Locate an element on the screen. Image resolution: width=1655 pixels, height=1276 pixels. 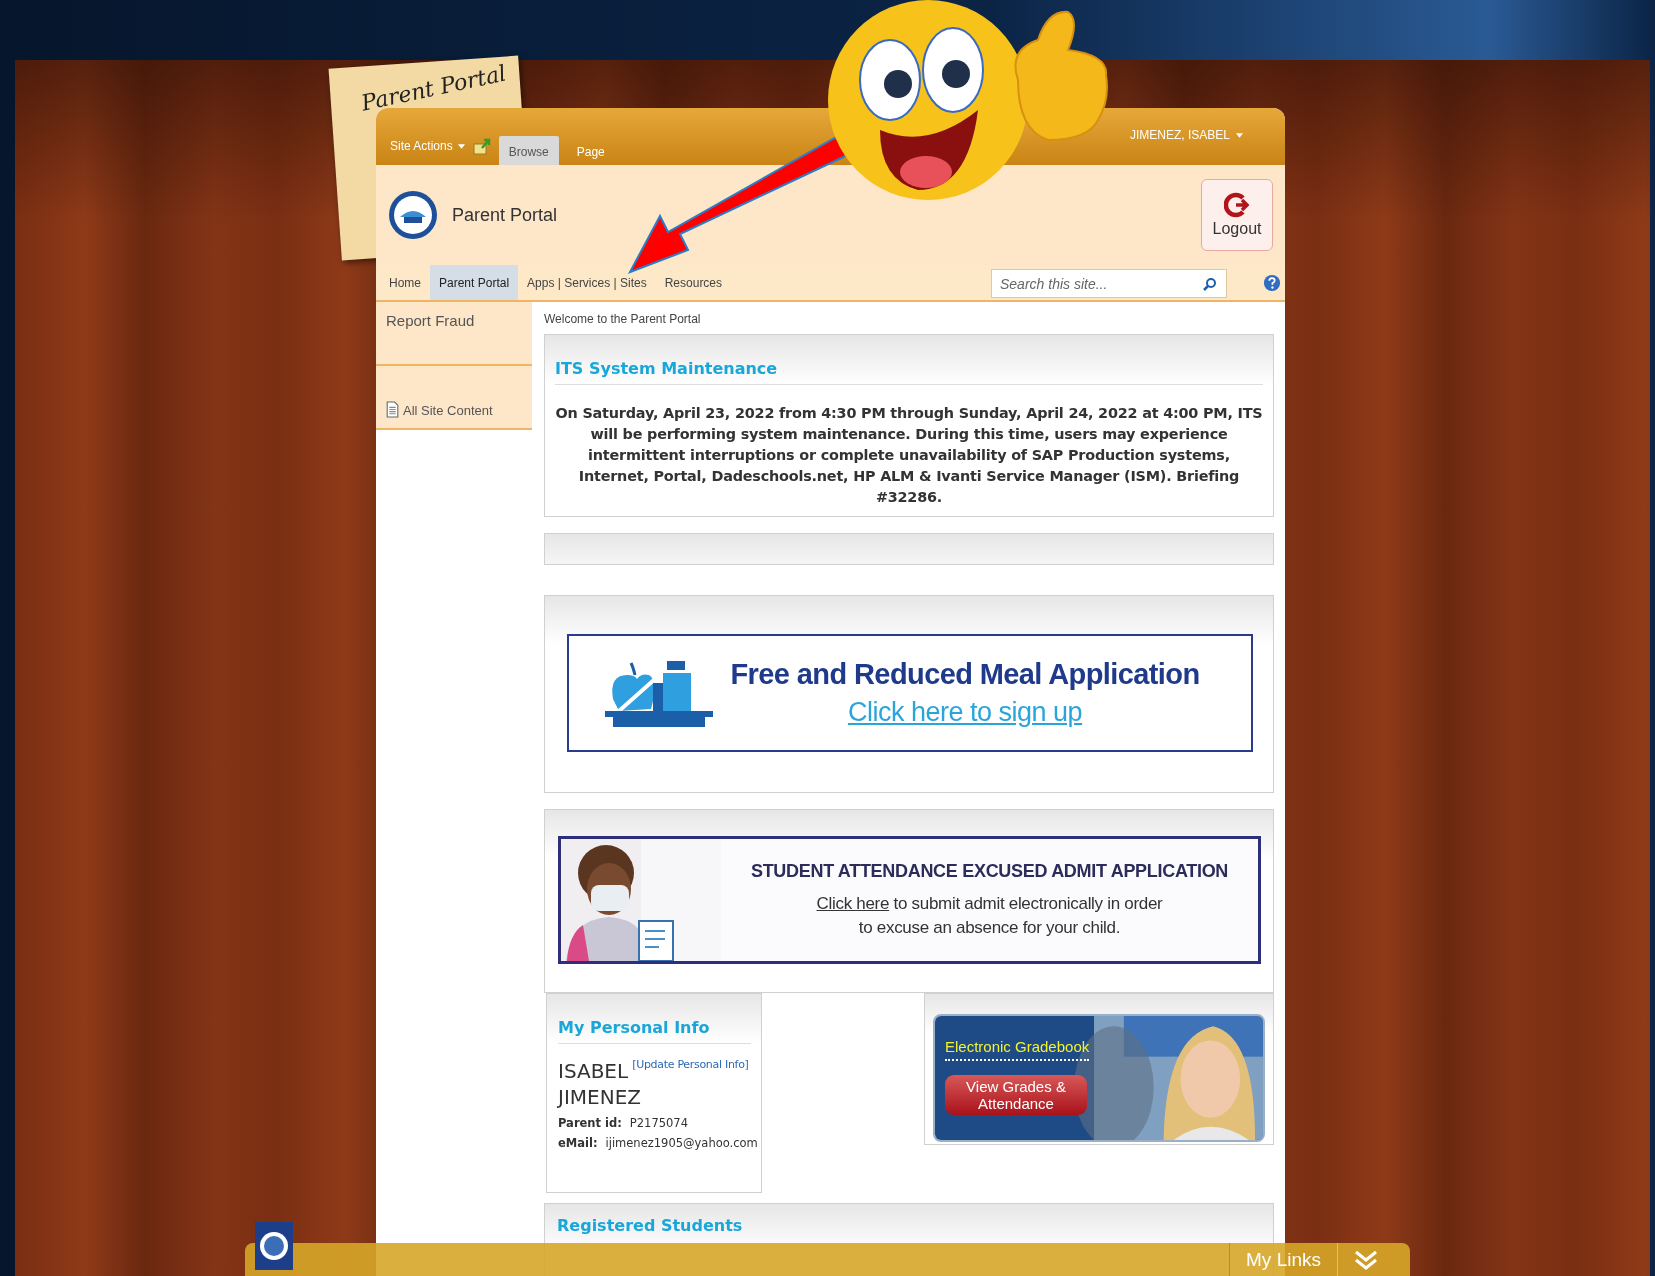
parent-first-name: ISABEL is located at coordinates (593, 1071).